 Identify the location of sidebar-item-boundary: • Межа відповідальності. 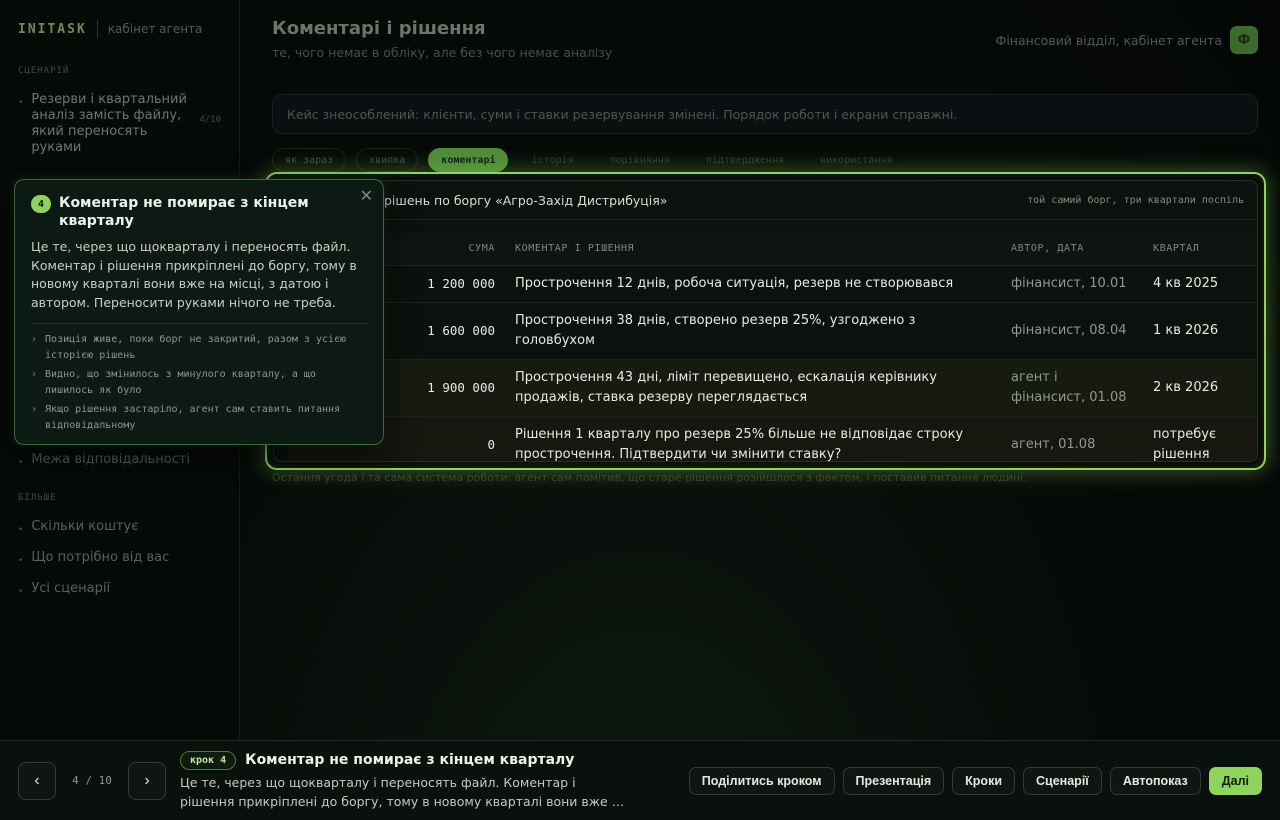
(119, 461).